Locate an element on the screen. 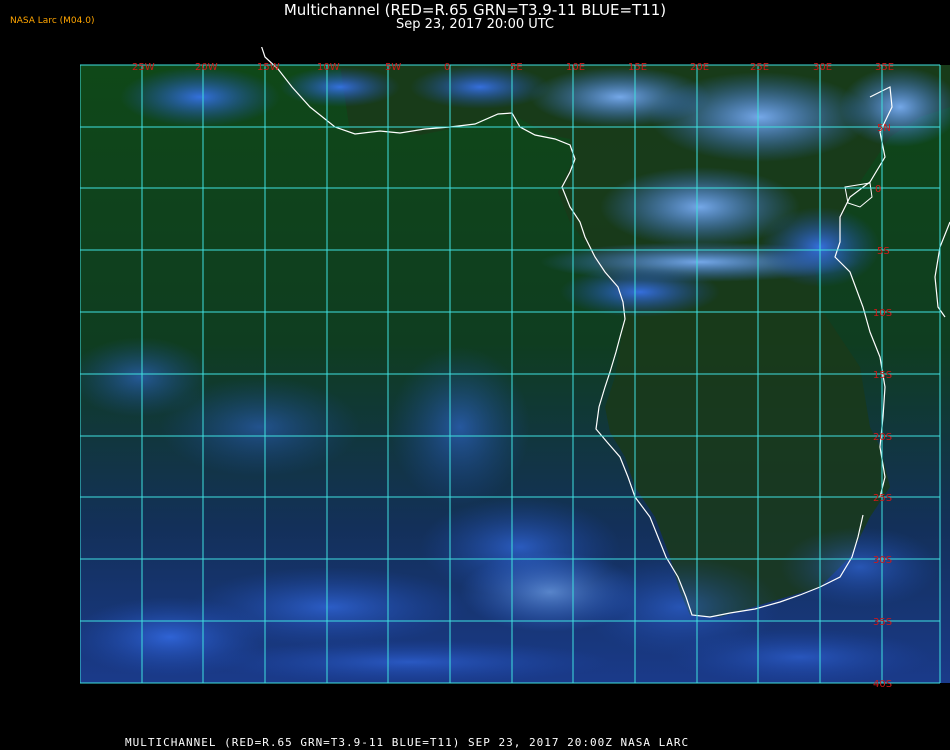  lon-label-15e: 15E is located at coordinates (637, 67).